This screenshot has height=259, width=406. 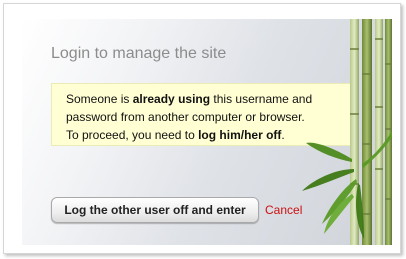 What do you see at coordinates (155, 210) in the screenshot?
I see `log-off-and-enter-button: Log the other user off and enter` at bounding box center [155, 210].